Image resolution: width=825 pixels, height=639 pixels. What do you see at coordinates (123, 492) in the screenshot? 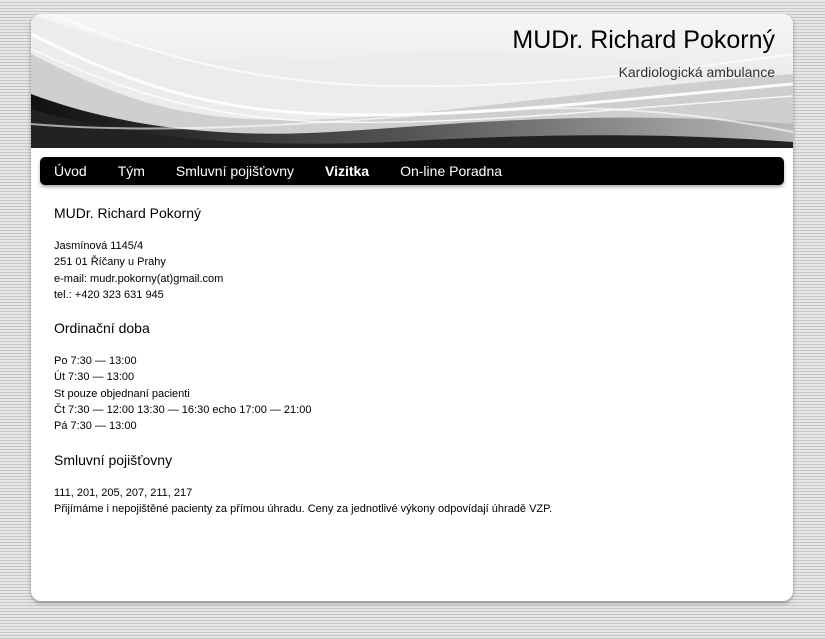
I see `insurance-codes: 111, 201, 205, 207, 211, 217` at bounding box center [123, 492].